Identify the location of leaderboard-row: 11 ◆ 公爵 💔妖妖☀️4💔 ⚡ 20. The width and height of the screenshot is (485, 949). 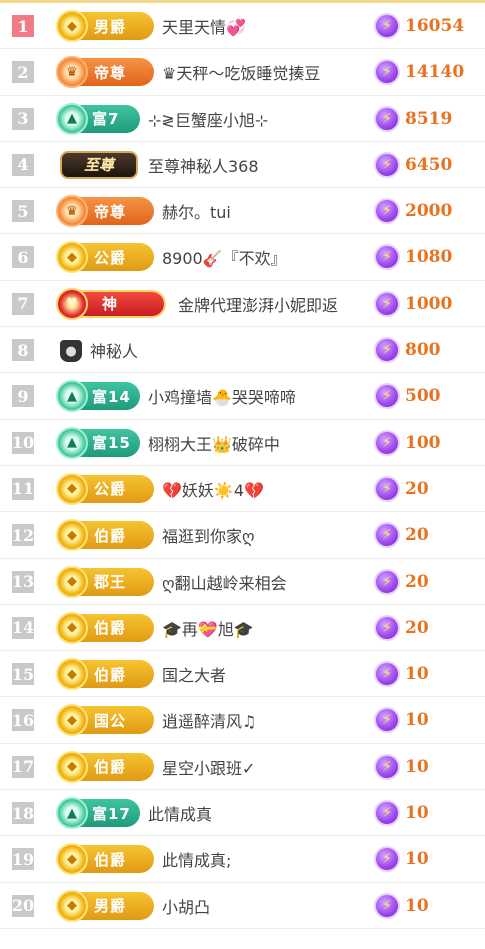
(242, 489).